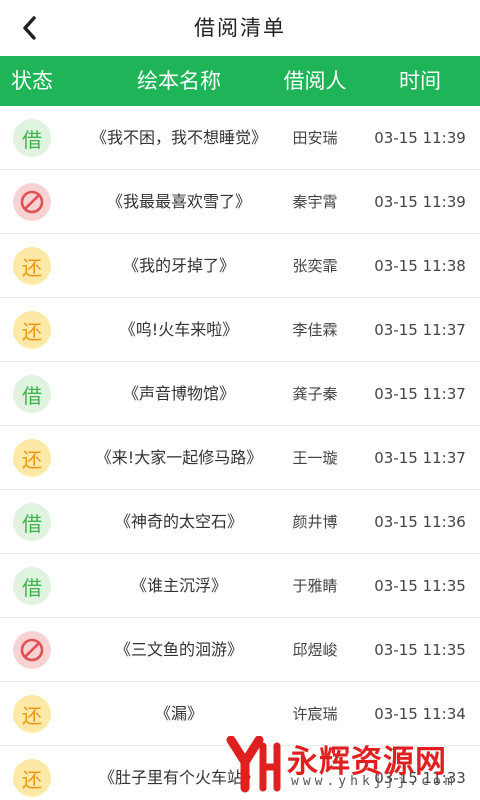  What do you see at coordinates (240, 394) in the screenshot?
I see `list-item: 借 《声音博物馆》 龚子秦 03-15 11:37` at bounding box center [240, 394].